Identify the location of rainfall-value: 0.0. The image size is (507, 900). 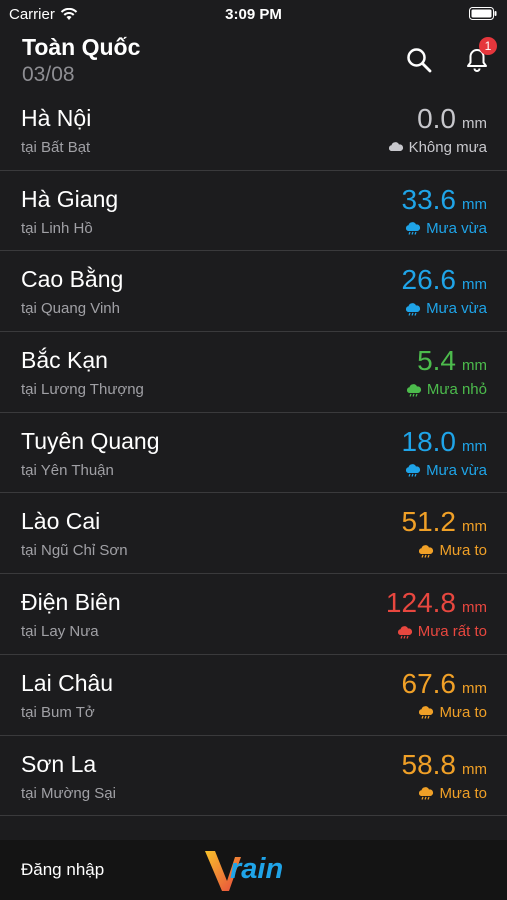
(436, 118).